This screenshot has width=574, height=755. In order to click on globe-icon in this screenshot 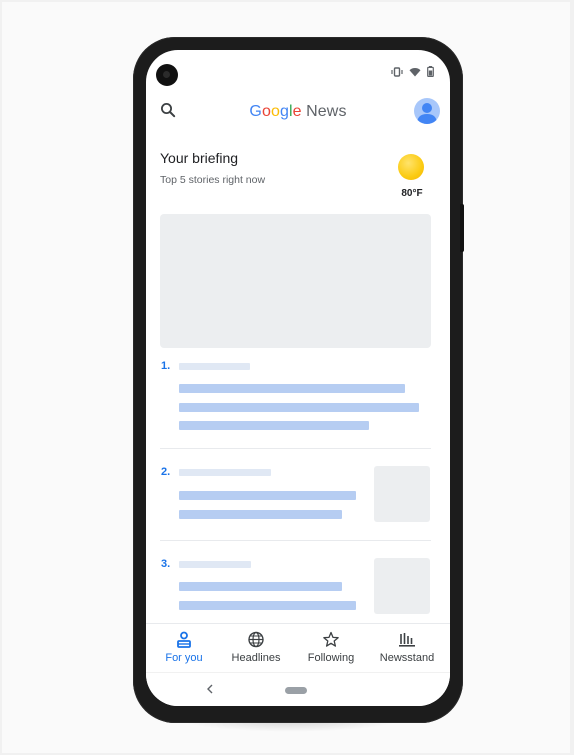, I will do `click(256, 639)`.